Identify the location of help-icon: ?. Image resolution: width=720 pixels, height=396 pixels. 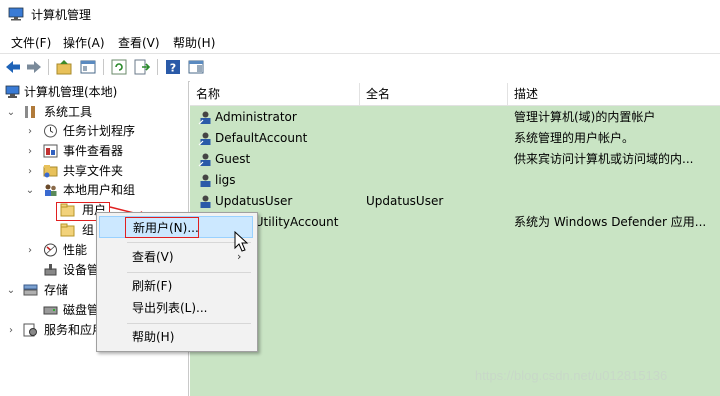
(173, 67).